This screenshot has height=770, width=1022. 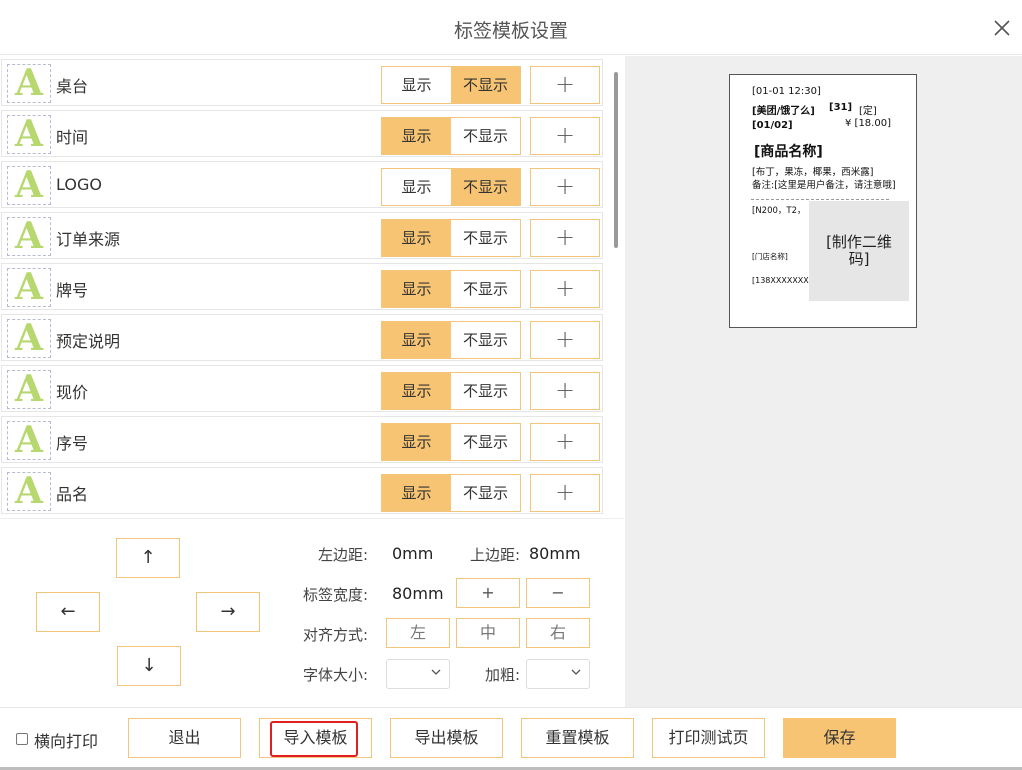 I want to click on field-row: A 预定说明 显示 不显示 +, so click(x=302, y=337).